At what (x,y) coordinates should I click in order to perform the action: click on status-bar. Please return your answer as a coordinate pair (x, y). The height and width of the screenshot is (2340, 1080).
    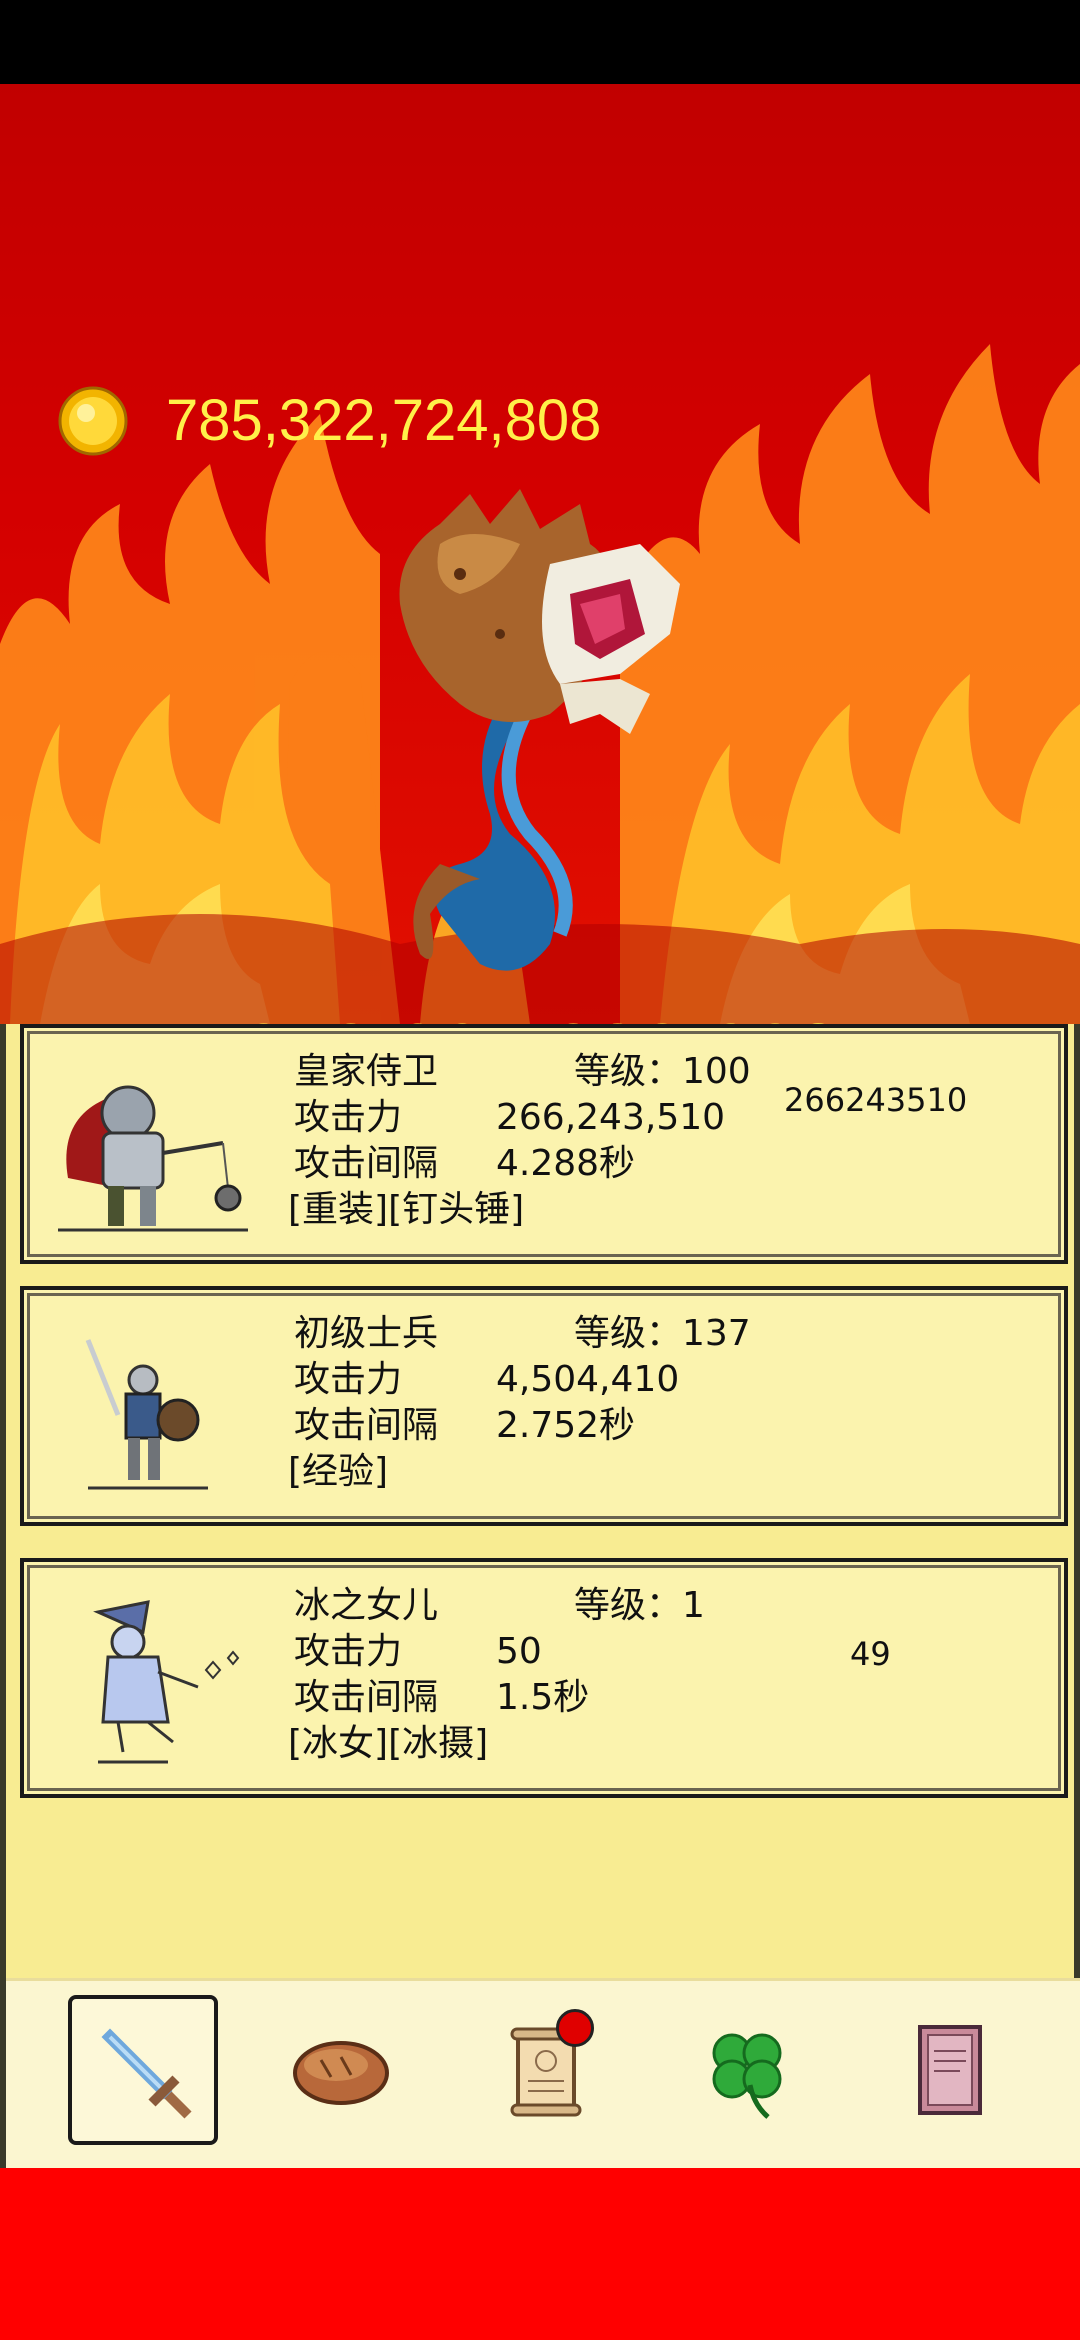
    Looking at the image, I should click on (540, 42).